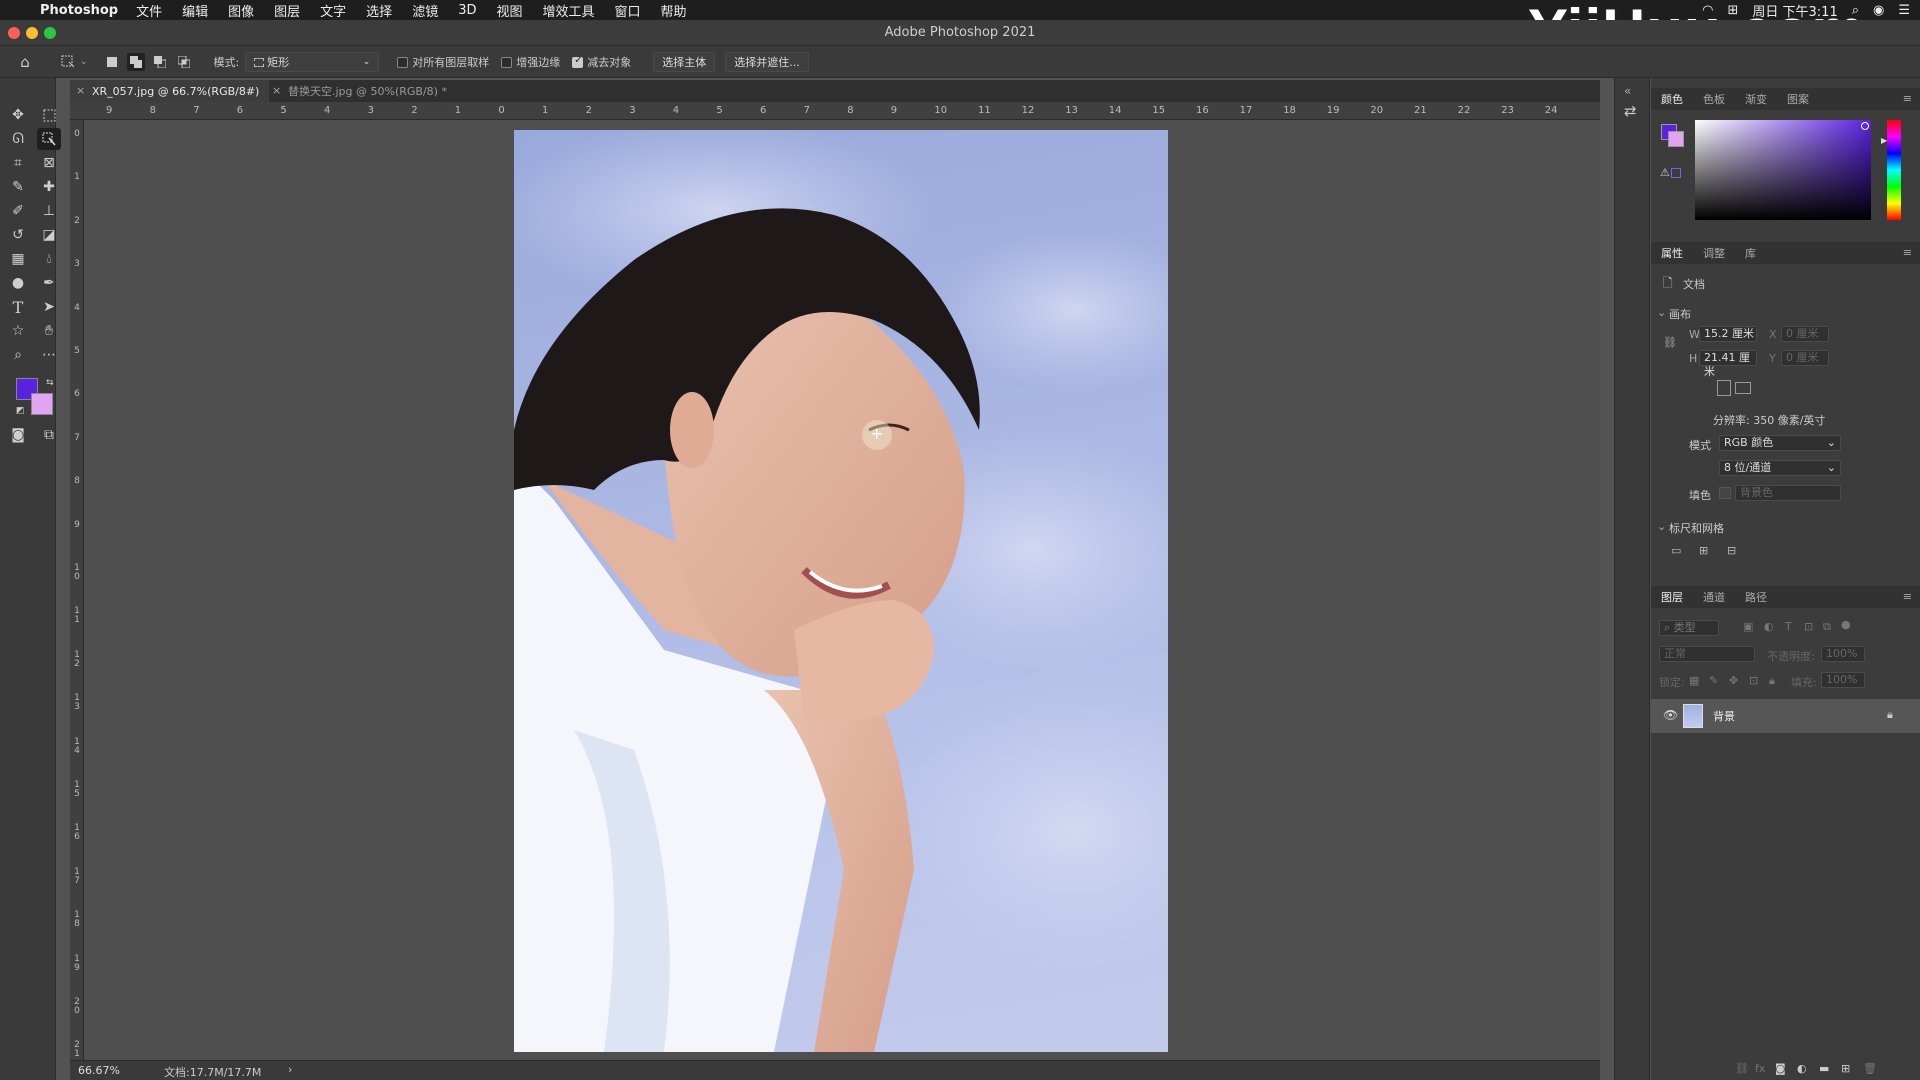 The width and height of the screenshot is (1920, 1080). I want to click on menu-type: 文字, so click(333, 10).